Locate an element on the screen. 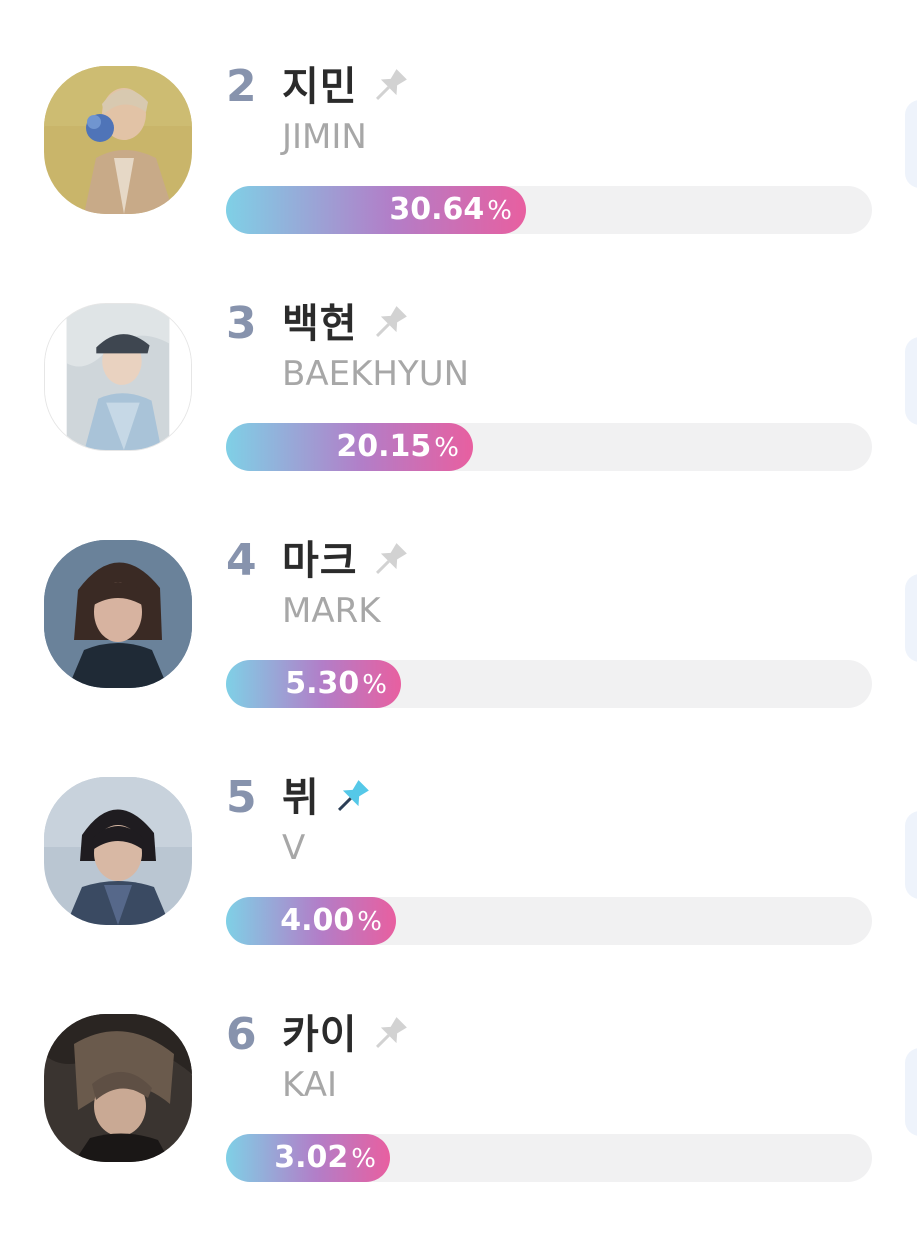  vote-share-fill: 20.15% is located at coordinates (349, 447).